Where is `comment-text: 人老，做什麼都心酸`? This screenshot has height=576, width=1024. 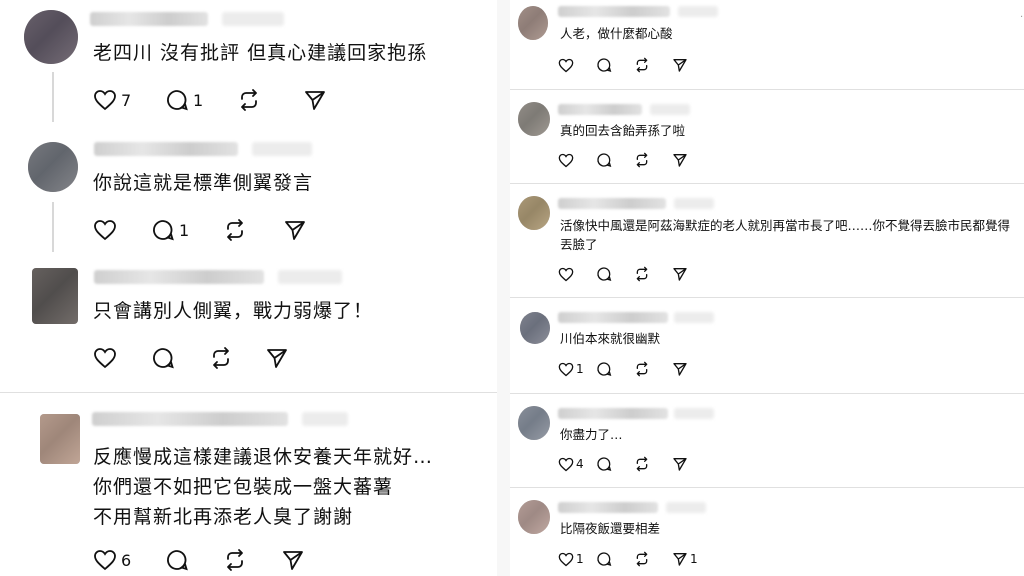 comment-text: 人老，做什麼都心酸 is located at coordinates (616, 33).